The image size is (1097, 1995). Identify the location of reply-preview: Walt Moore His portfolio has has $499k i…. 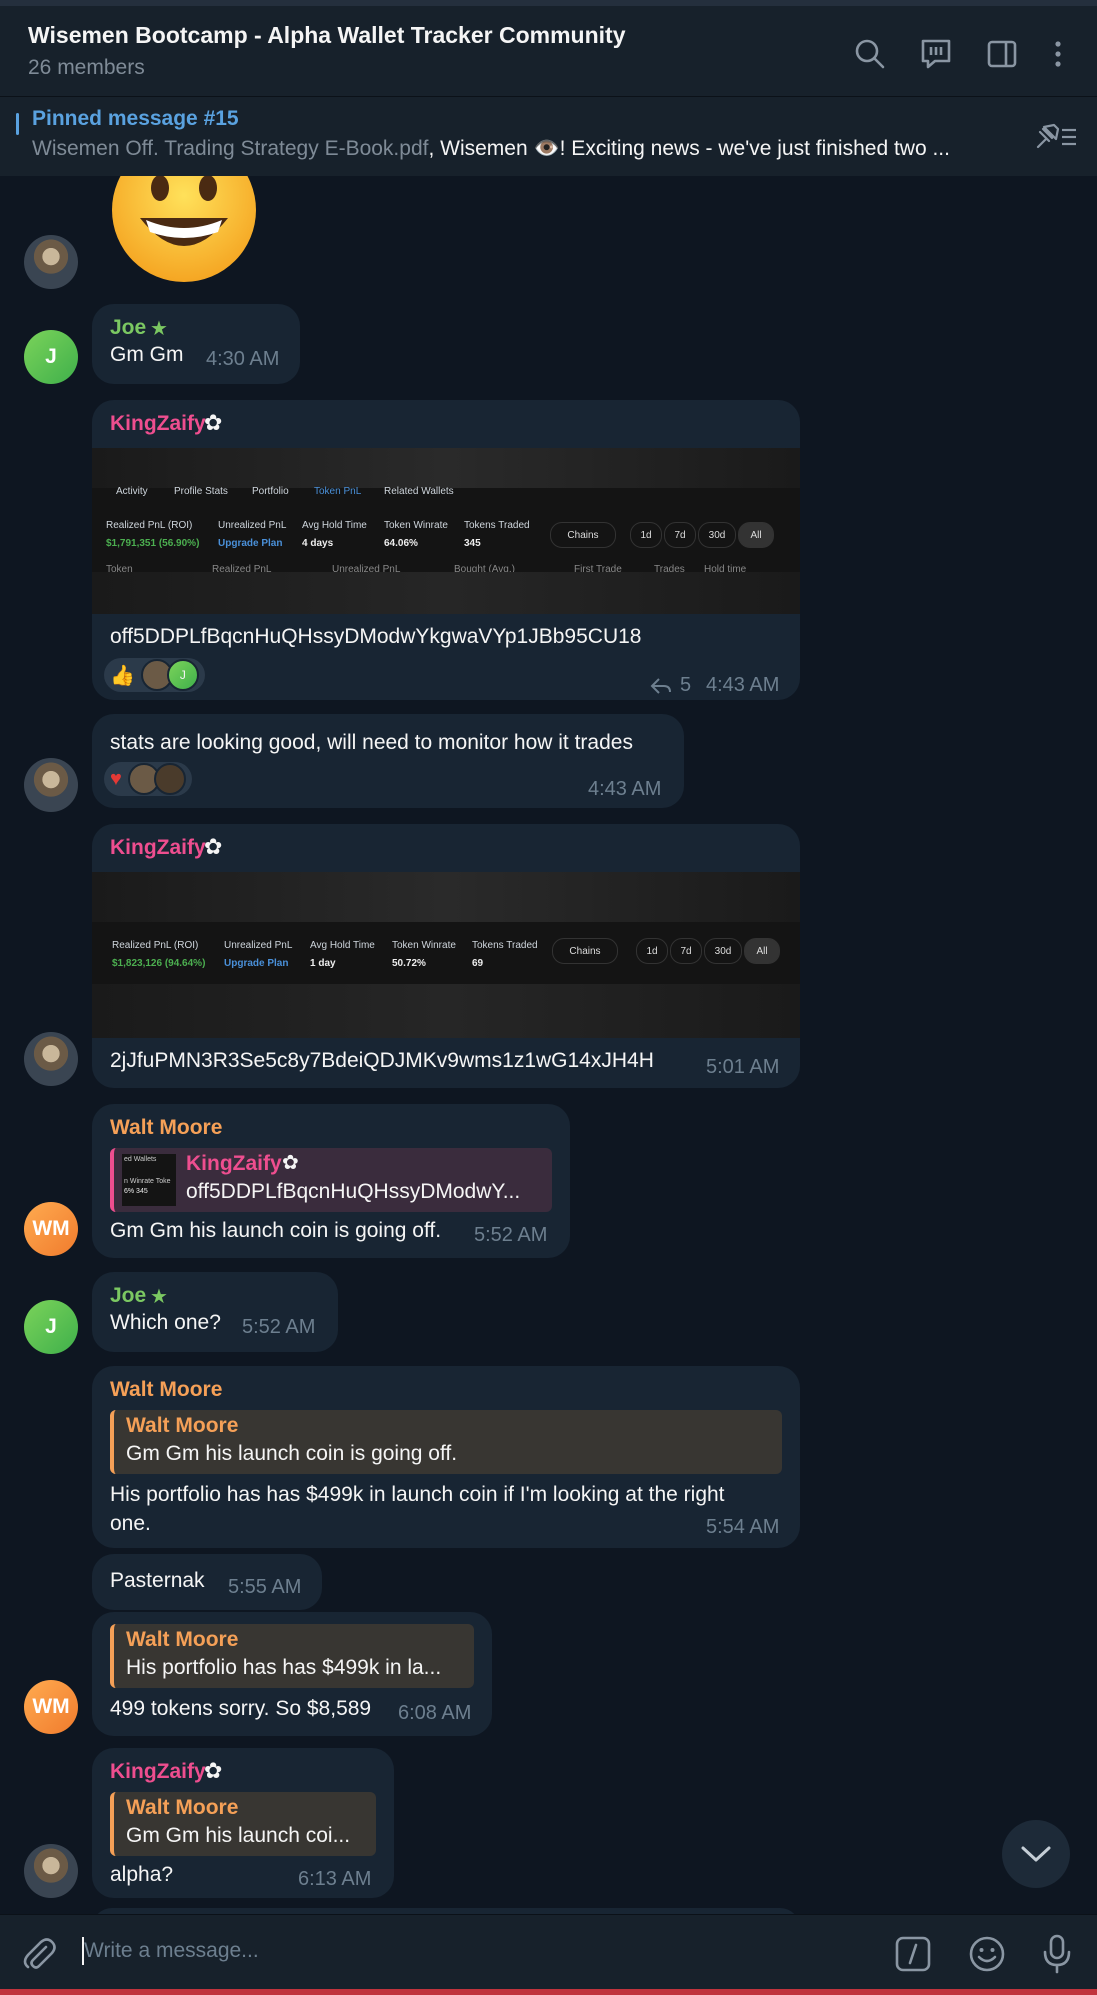
(292, 1656).